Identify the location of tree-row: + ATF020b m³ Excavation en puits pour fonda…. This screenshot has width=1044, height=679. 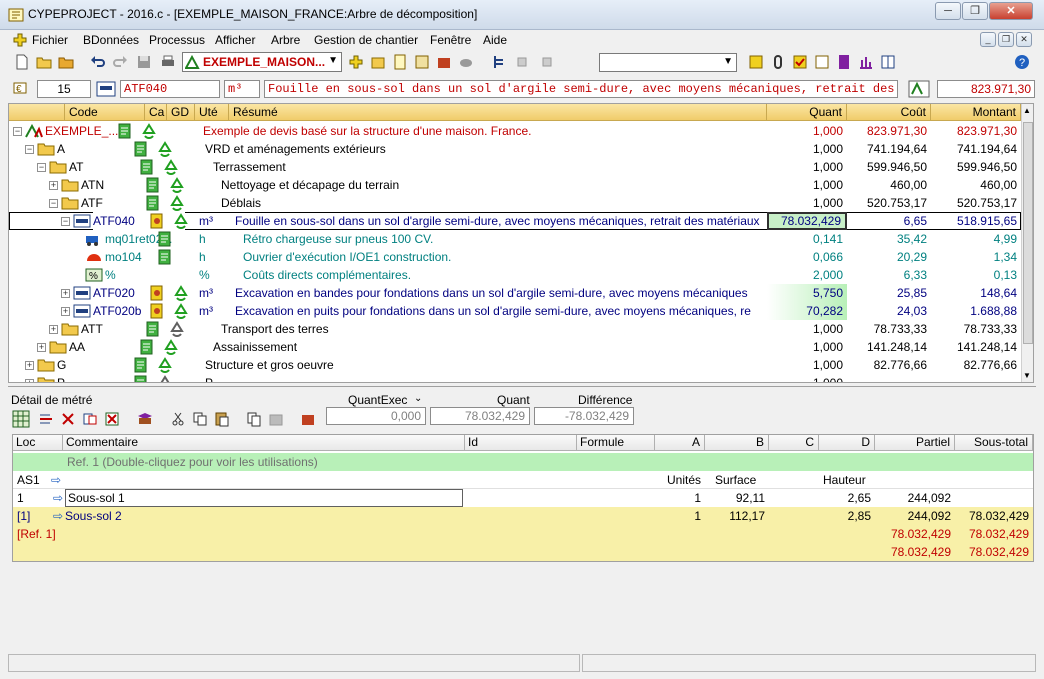
(515, 311).